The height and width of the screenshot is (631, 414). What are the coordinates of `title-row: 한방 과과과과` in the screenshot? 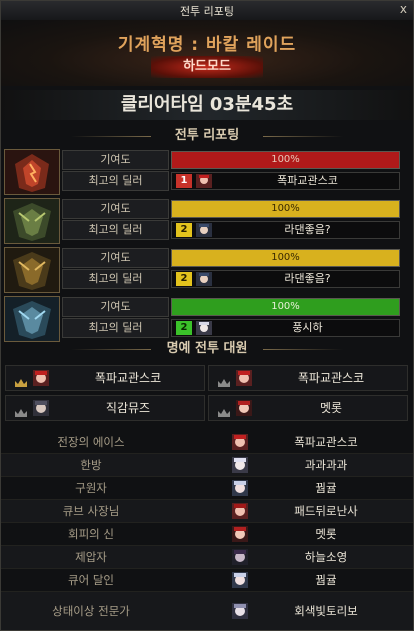 It's located at (207, 465).